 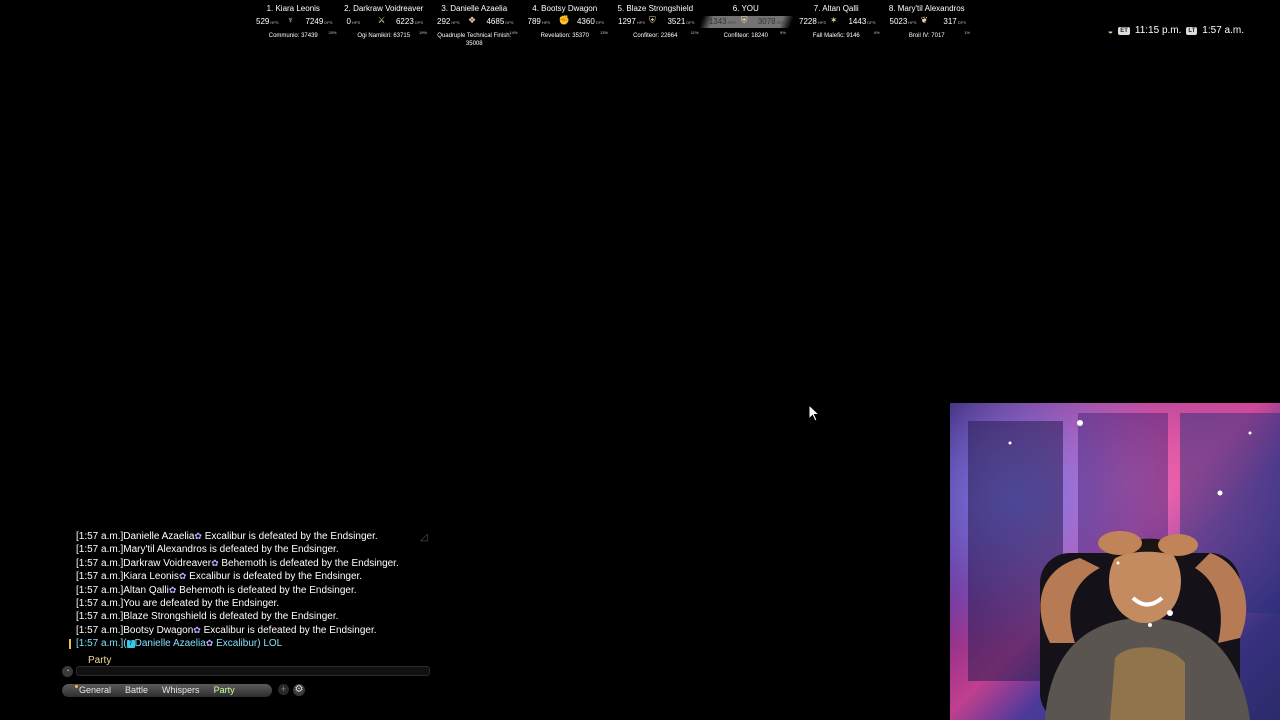 What do you see at coordinates (722, 21) in the screenshot?
I see `combatant-hps: 1343HPS` at bounding box center [722, 21].